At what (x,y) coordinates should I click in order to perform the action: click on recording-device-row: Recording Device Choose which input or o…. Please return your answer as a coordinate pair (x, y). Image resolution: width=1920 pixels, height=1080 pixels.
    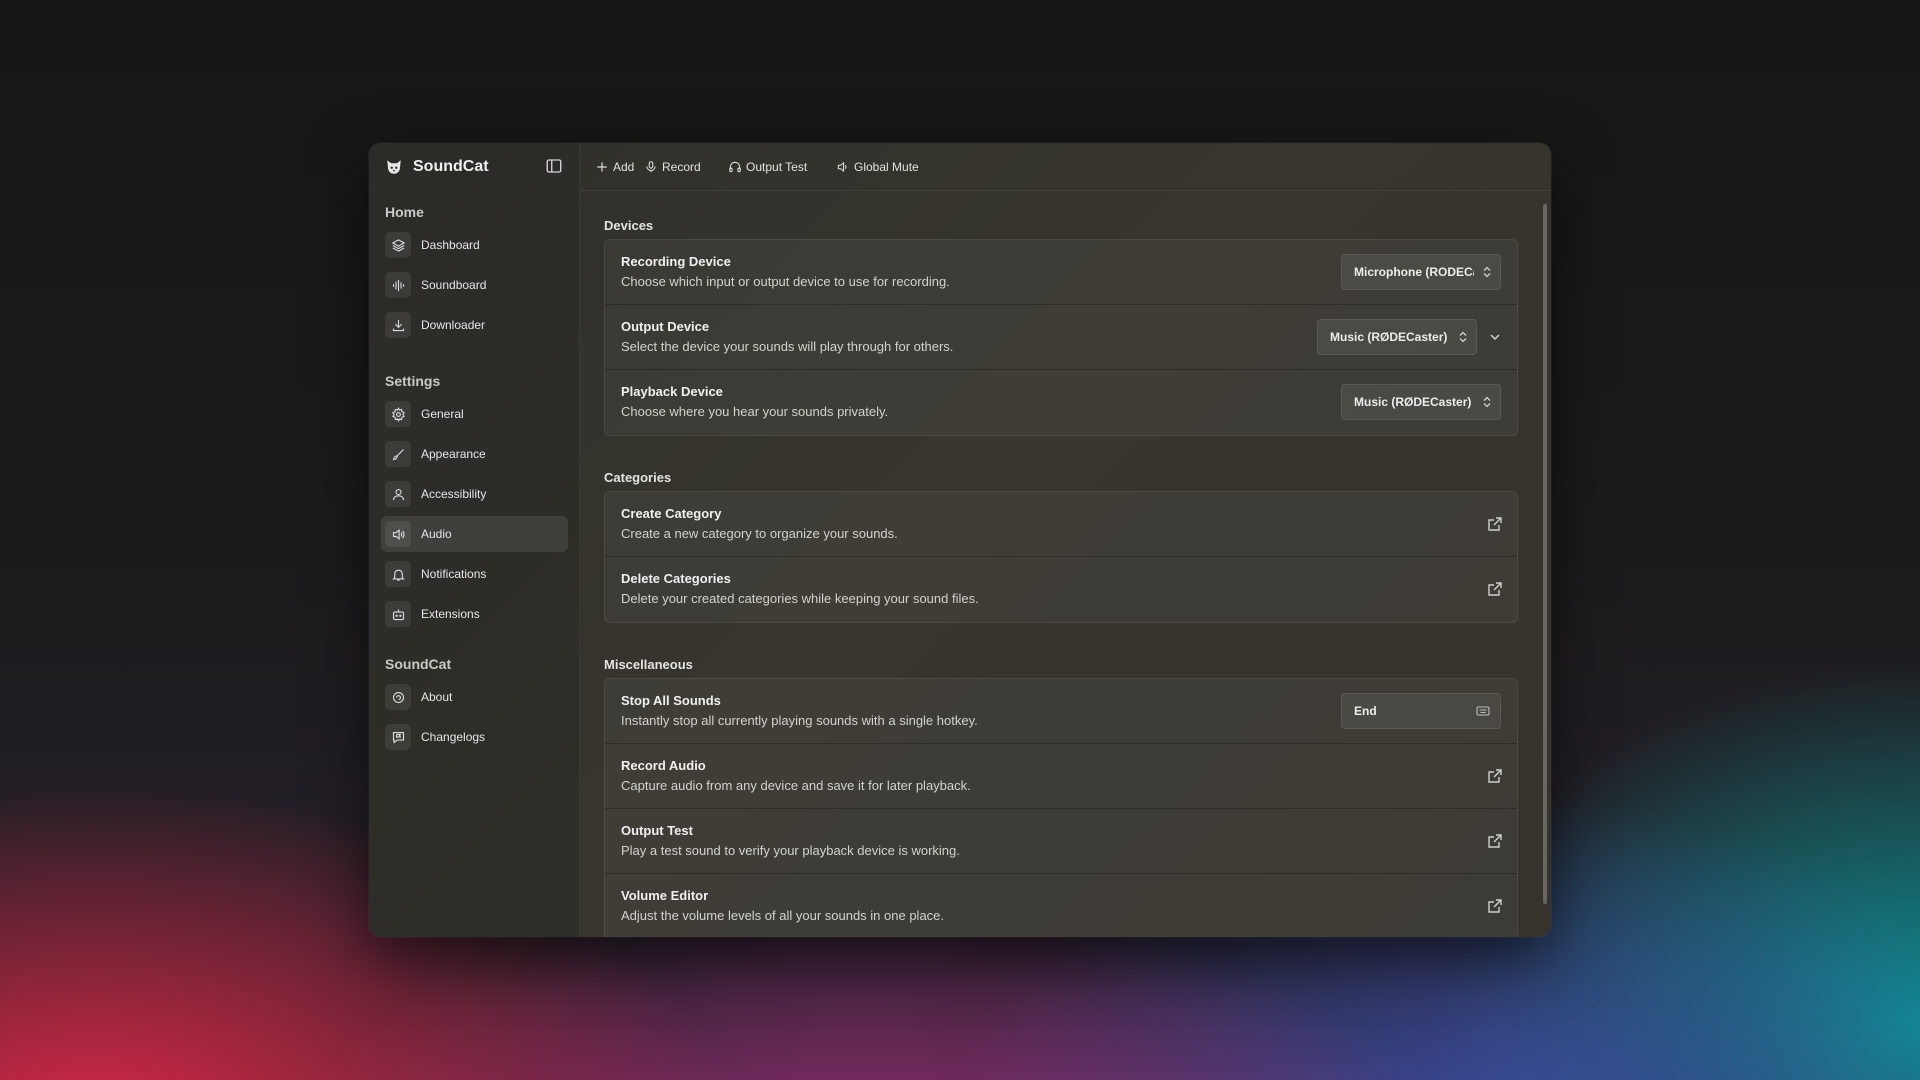
    Looking at the image, I should click on (1061, 272).